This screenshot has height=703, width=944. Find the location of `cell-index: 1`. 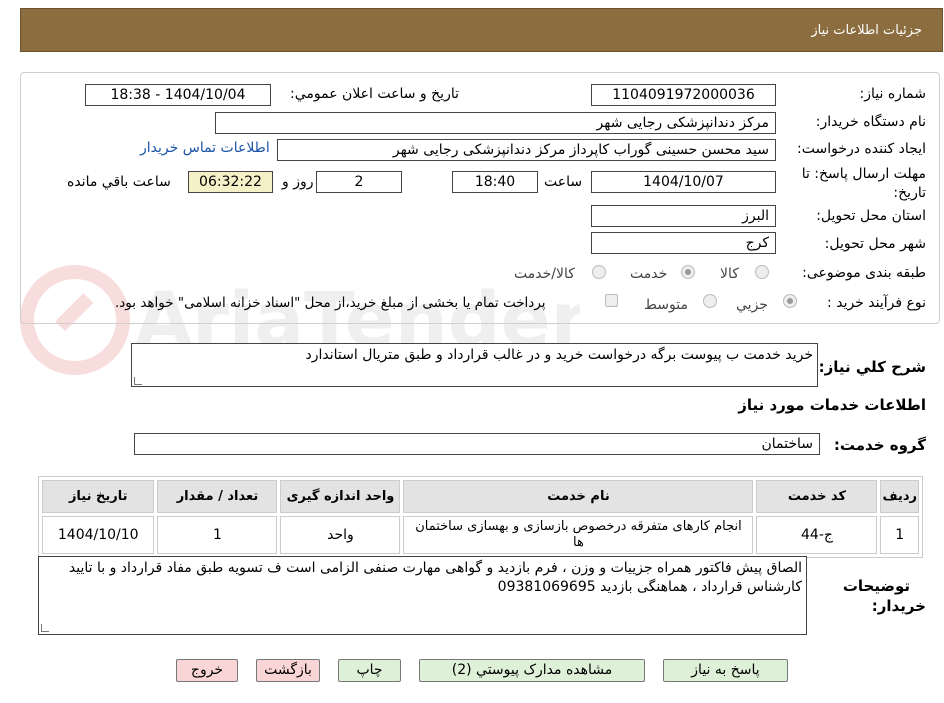

cell-index: 1 is located at coordinates (899, 535).